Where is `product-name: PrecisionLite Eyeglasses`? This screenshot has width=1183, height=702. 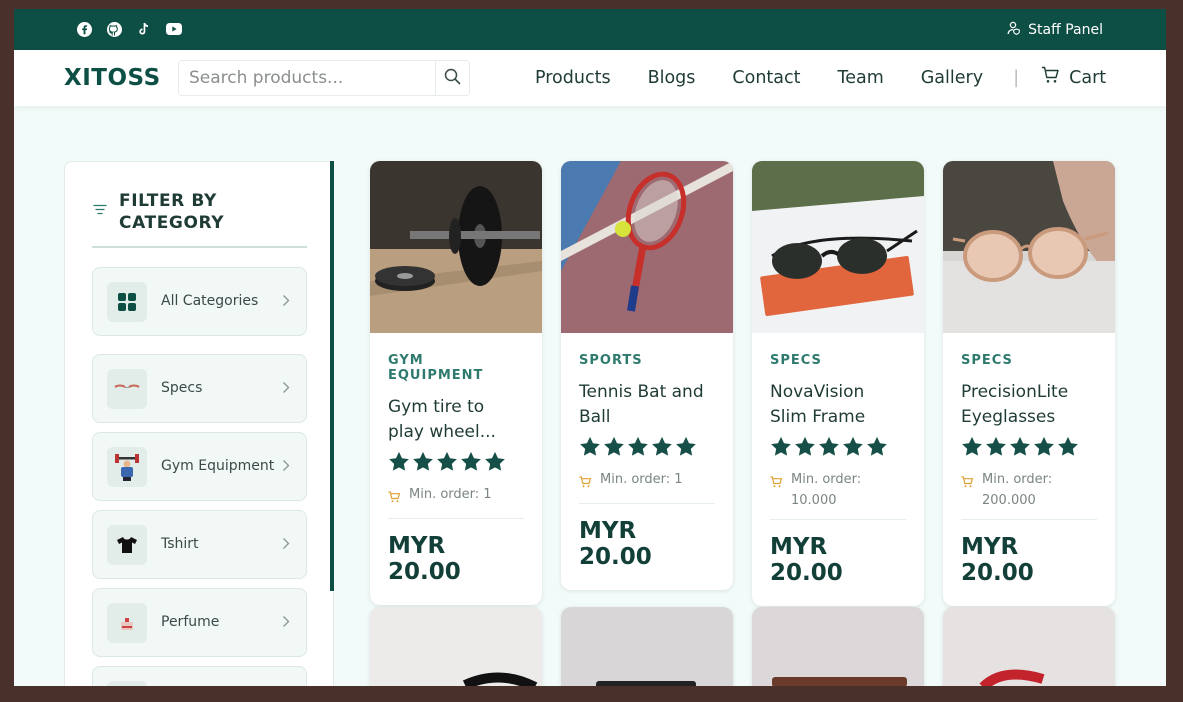
product-name: PrecisionLite Eyeglasses is located at coordinates (1029, 405).